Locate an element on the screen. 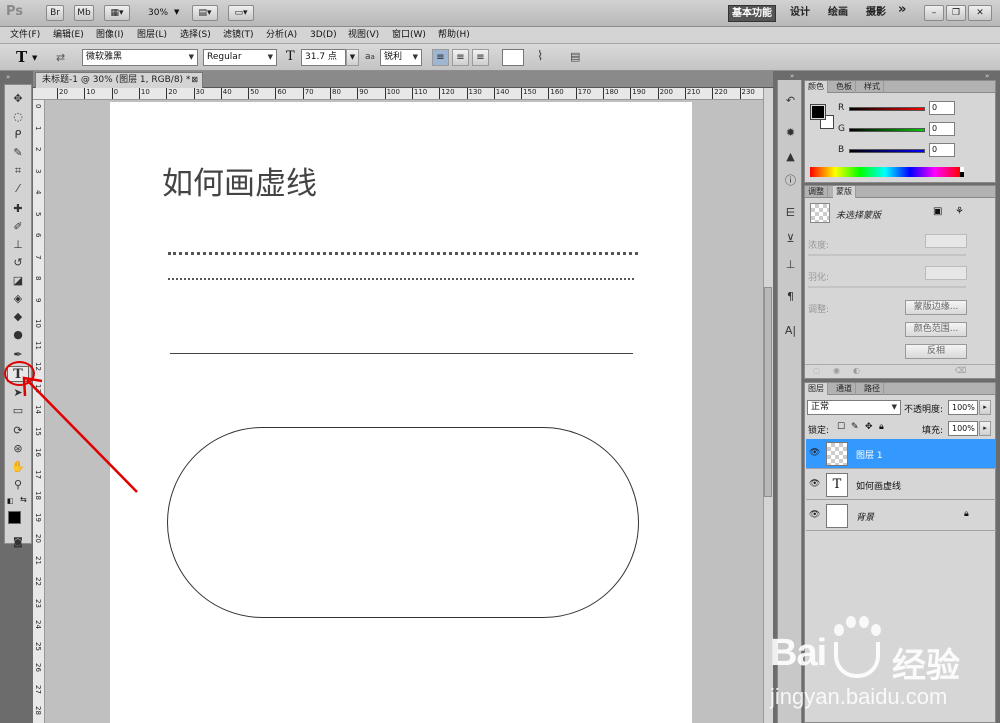 The width and height of the screenshot is (1000, 723). align-center-button: ≡ is located at coordinates (460, 57).